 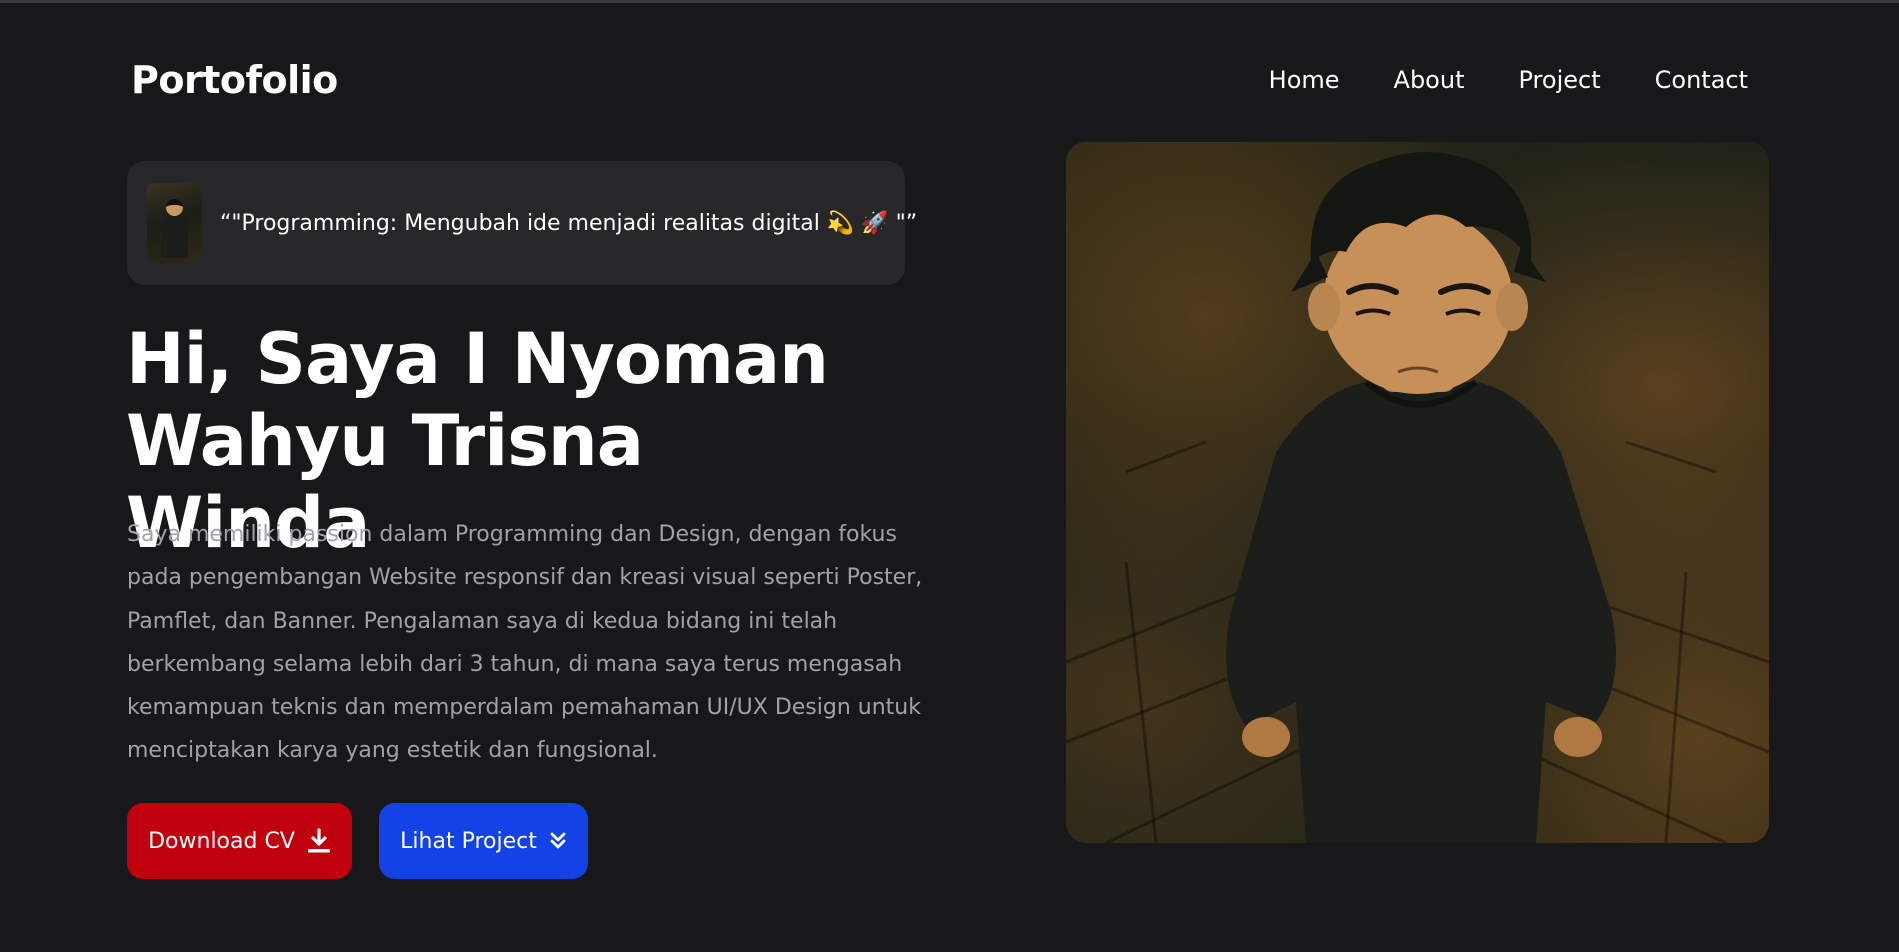 What do you see at coordinates (1429, 80) in the screenshot?
I see `nav-link-about: About` at bounding box center [1429, 80].